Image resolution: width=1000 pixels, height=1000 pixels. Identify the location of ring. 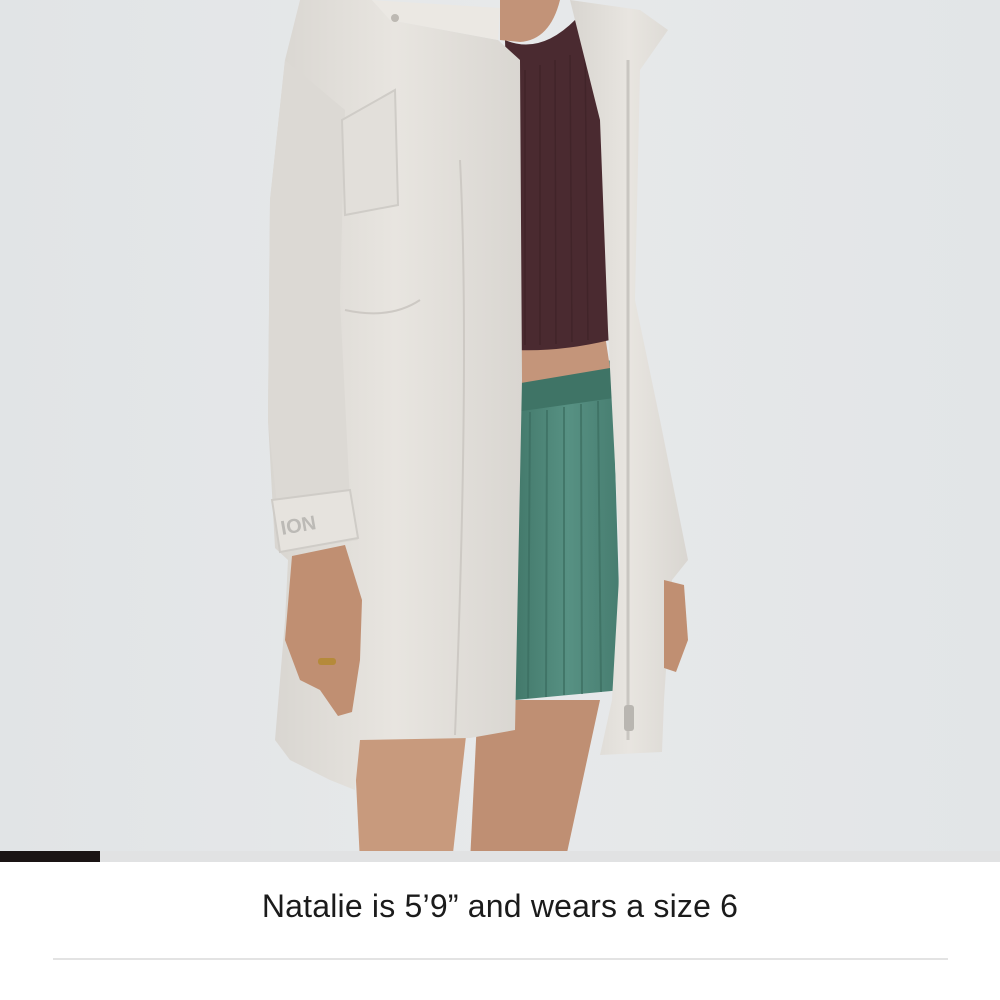
(327, 661).